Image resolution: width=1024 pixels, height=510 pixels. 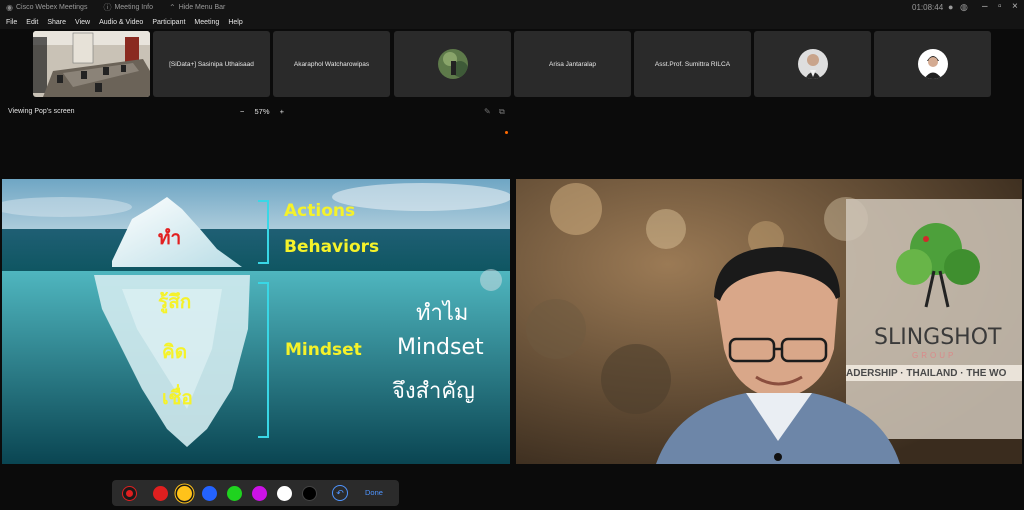 I want to click on participant-tile: Asst.Prof. Sumittra RILCA, so click(x=692, y=64).